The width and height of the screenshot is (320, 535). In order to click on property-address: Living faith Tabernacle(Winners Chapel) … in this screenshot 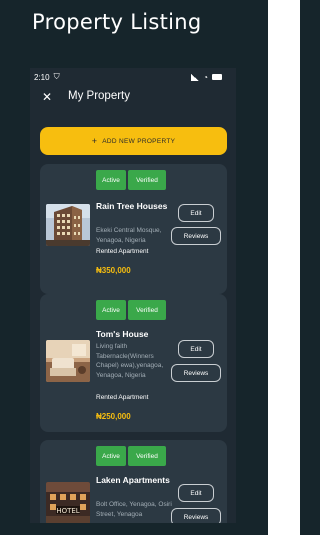, I will do `click(130, 361)`.